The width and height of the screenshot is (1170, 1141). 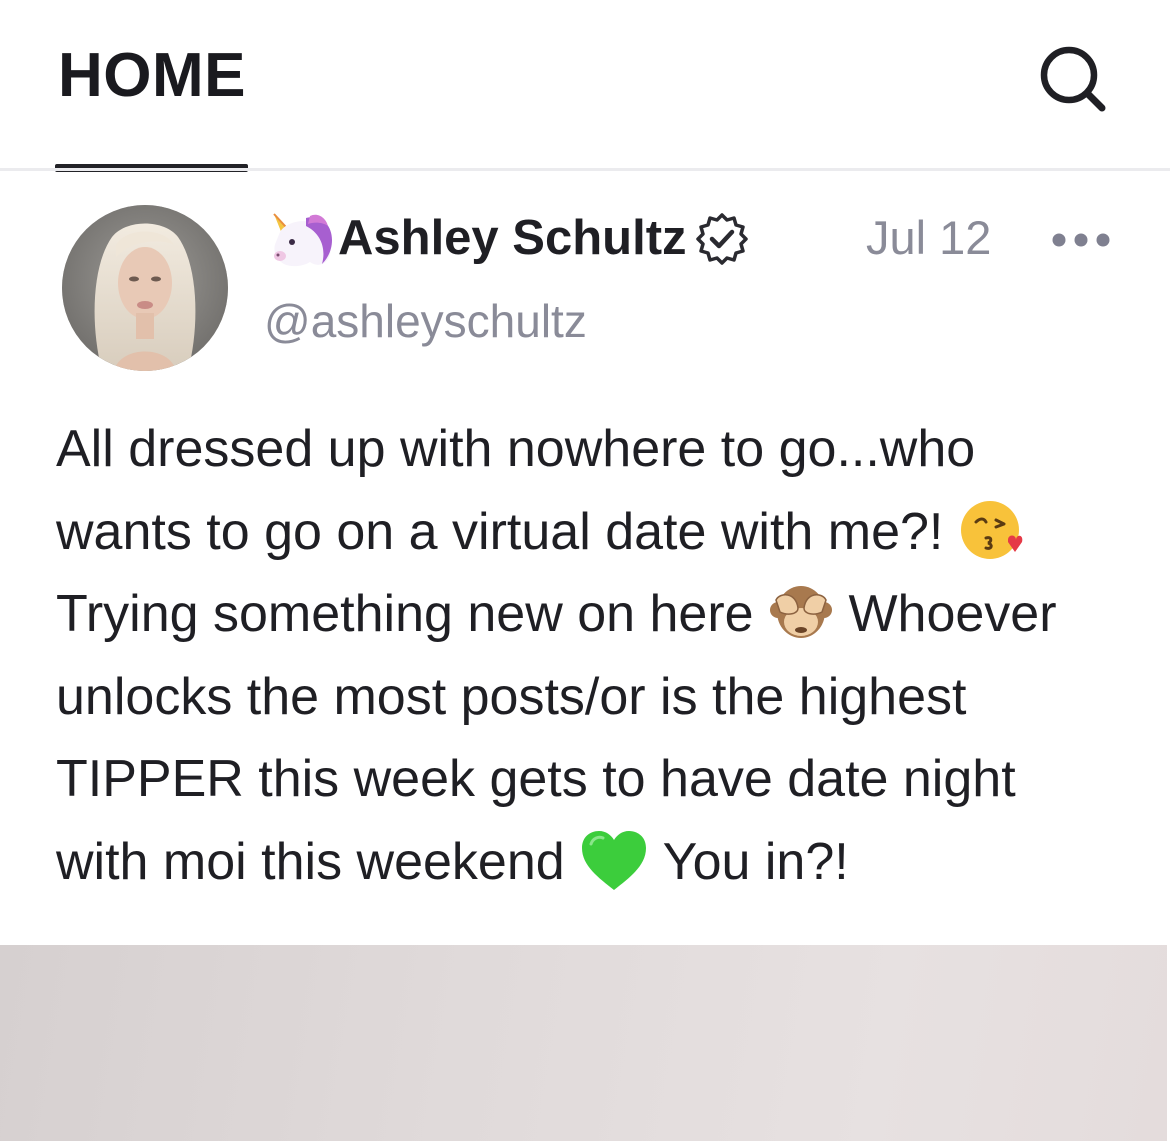 I want to click on green-heart-emoji, so click(x=614, y=860).